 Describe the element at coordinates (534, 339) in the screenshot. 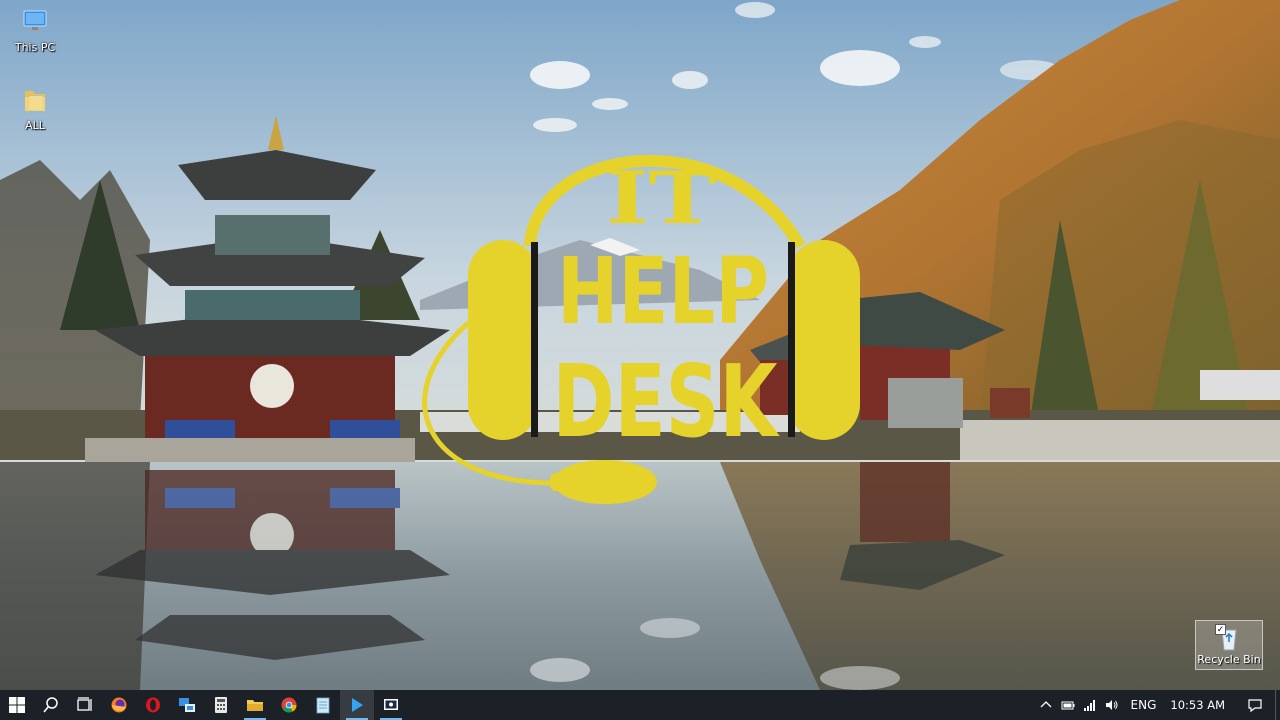

I see `left-earcup-band` at that location.